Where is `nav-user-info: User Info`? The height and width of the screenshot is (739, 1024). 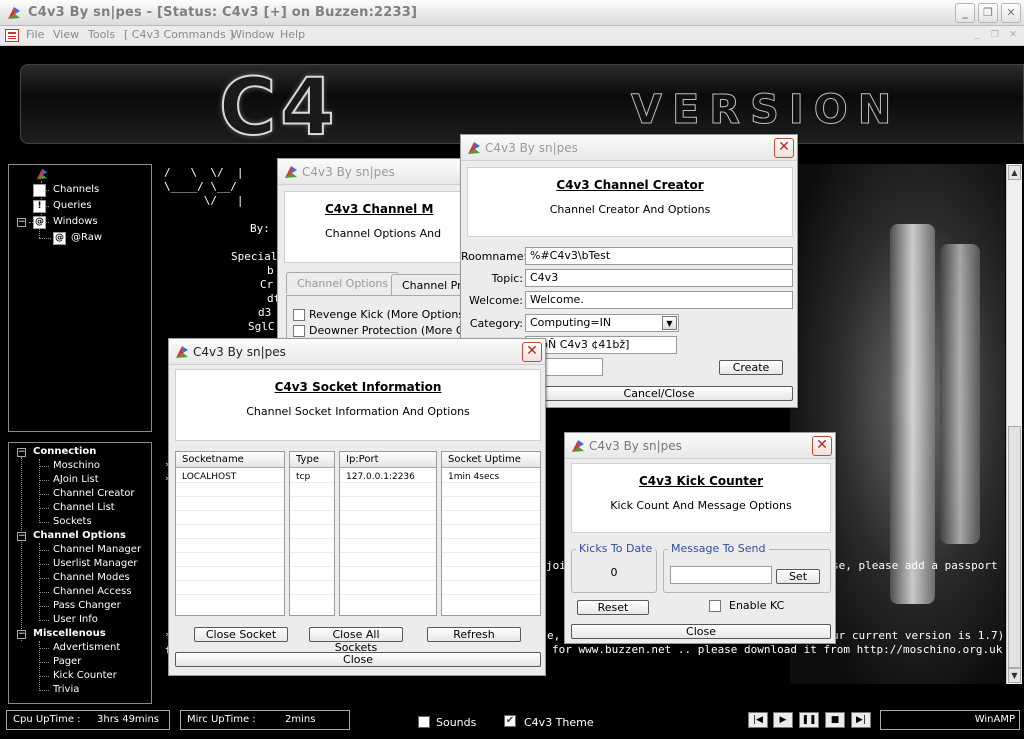 nav-user-info: User Info is located at coordinates (75, 619).